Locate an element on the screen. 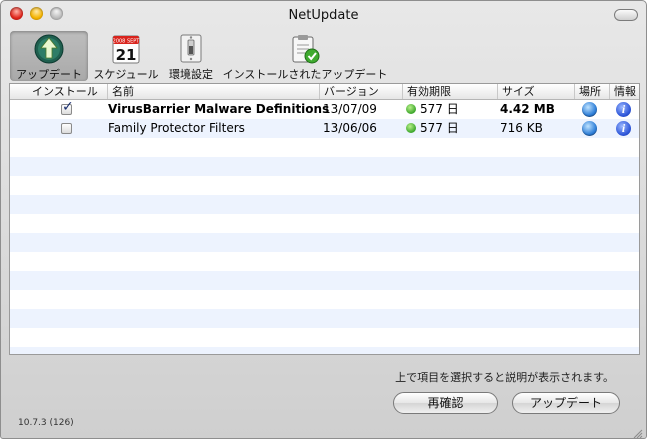 This screenshot has height=439, width=647. title-bar: NetUpdate is located at coordinates (323, 15).